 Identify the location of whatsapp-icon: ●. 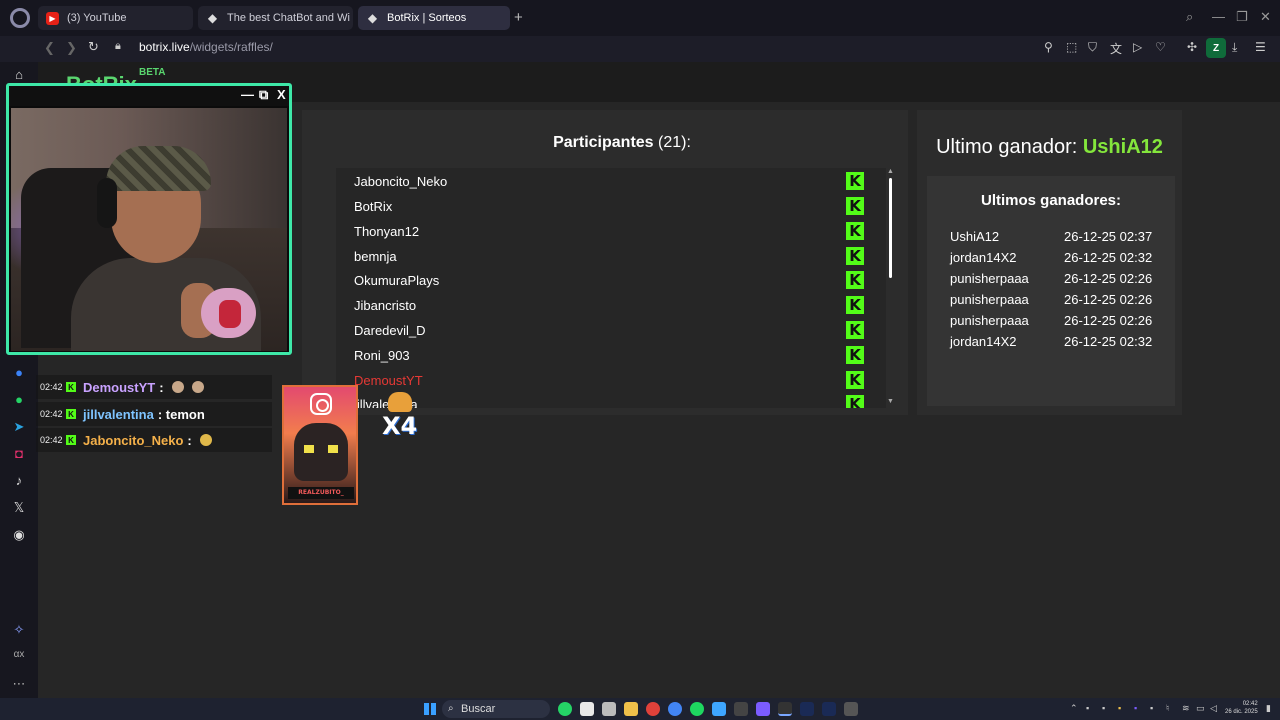
(19, 401).